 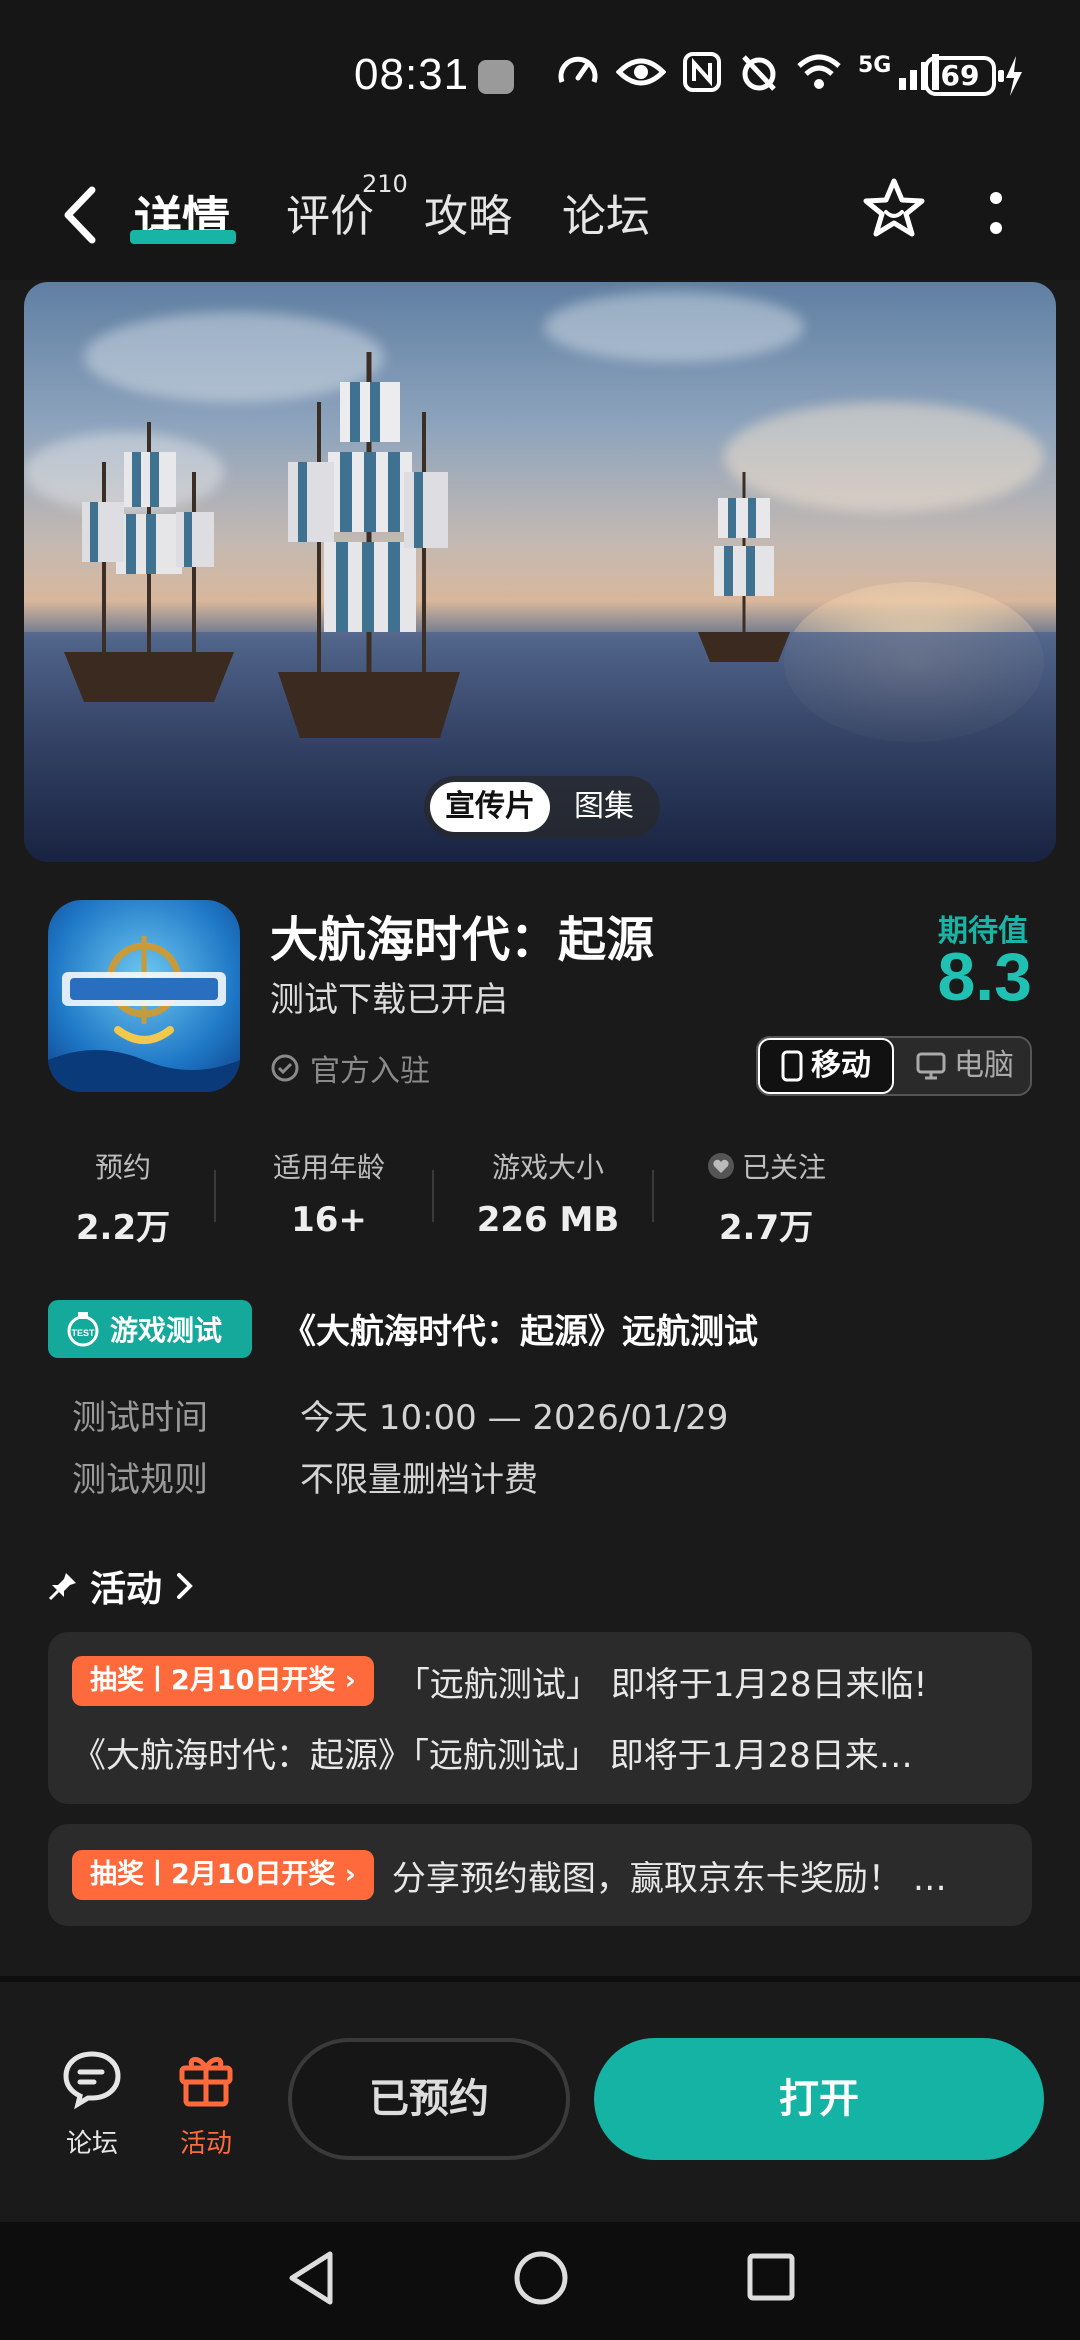 I want to click on ship-center, so click(x=369, y=545).